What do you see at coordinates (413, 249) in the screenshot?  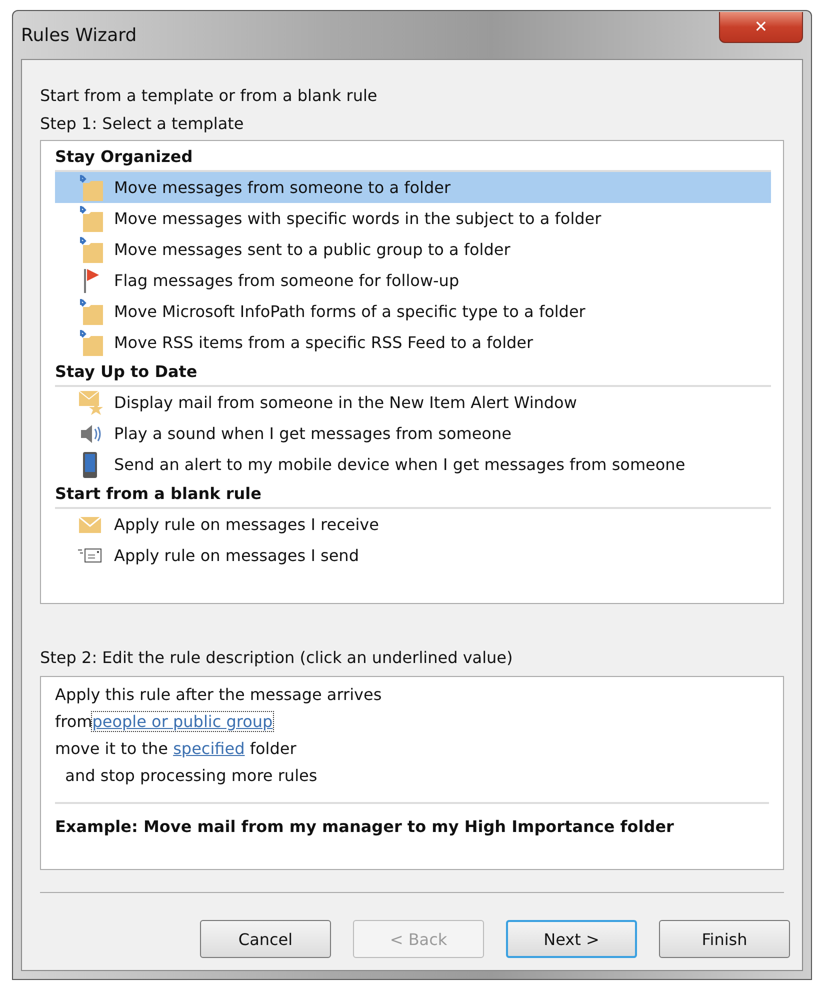 I see `template-item: Move messages sent to a public group to a folder` at bounding box center [413, 249].